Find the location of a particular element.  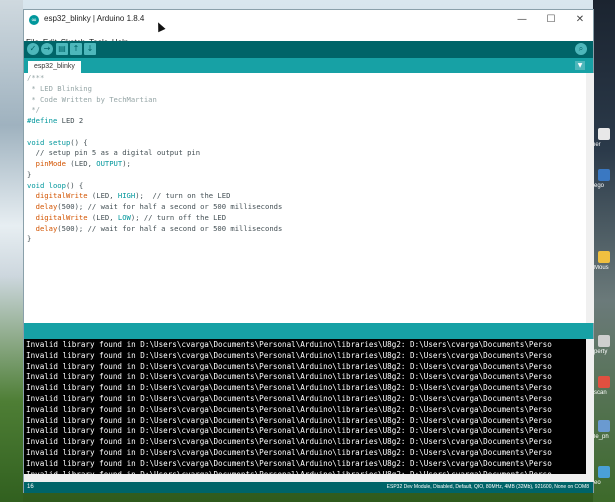

arduino-logo-icon: ∞ is located at coordinates (34, 20).